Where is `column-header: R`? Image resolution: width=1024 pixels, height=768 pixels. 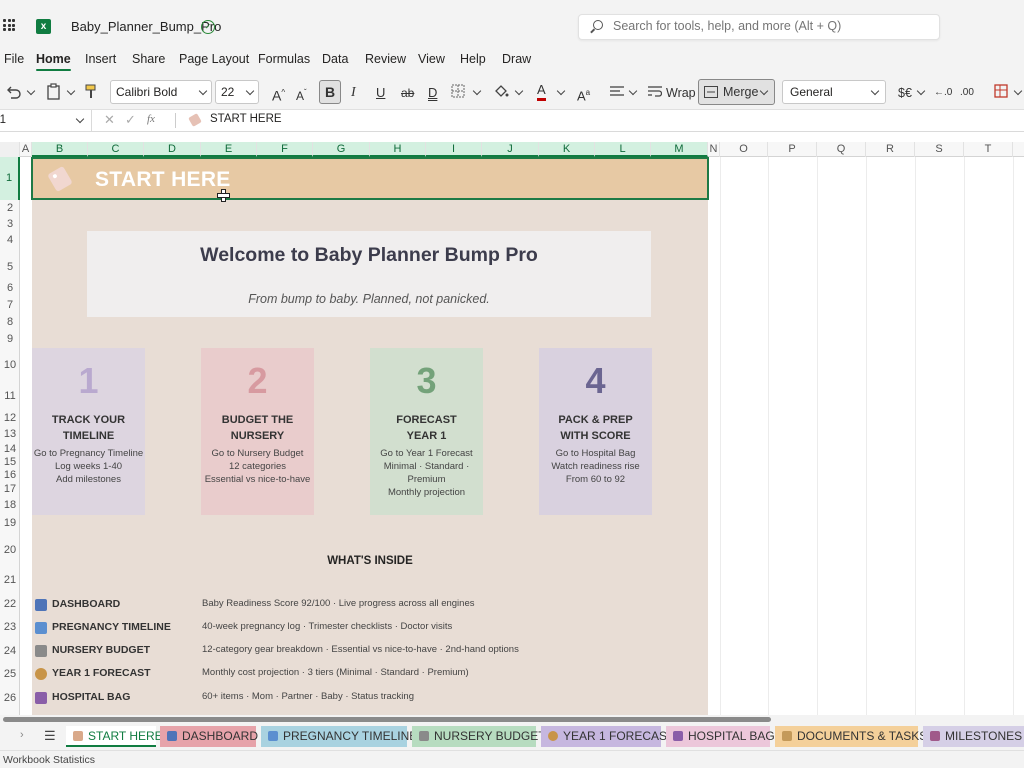 column-header: R is located at coordinates (890, 149).